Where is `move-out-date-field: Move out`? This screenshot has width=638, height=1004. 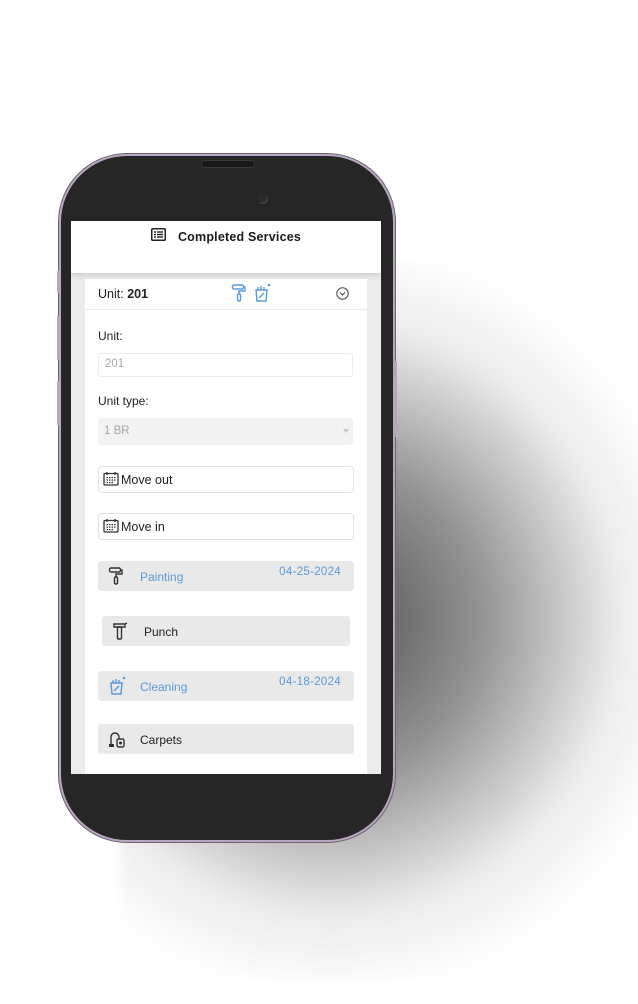 move-out-date-field: Move out is located at coordinates (226, 479).